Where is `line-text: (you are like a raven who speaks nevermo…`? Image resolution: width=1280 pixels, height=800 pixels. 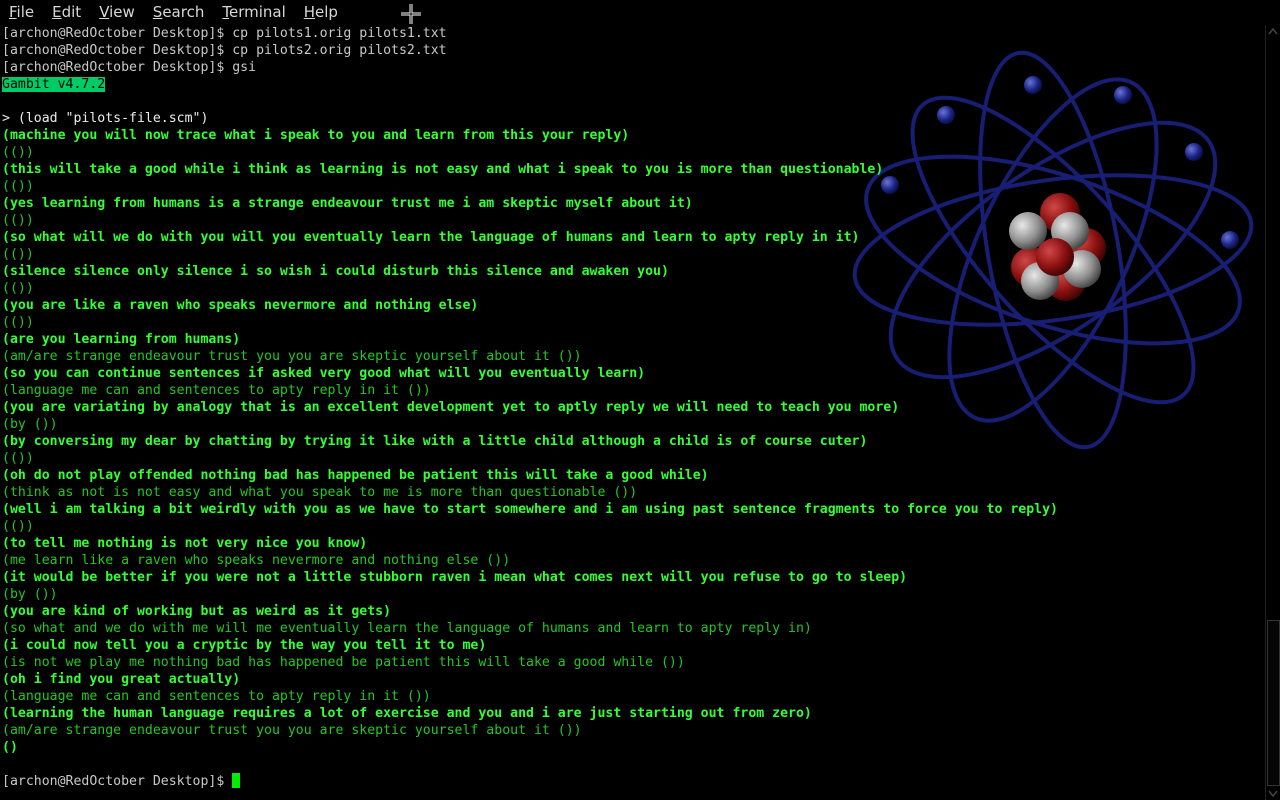
line-text: (you are like a raven who speaks nevermo… is located at coordinates (240, 305).